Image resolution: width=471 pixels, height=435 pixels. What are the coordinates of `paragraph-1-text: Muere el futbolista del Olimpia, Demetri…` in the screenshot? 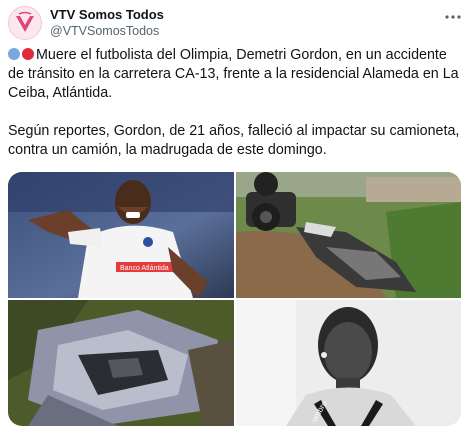 It's located at (233, 74).